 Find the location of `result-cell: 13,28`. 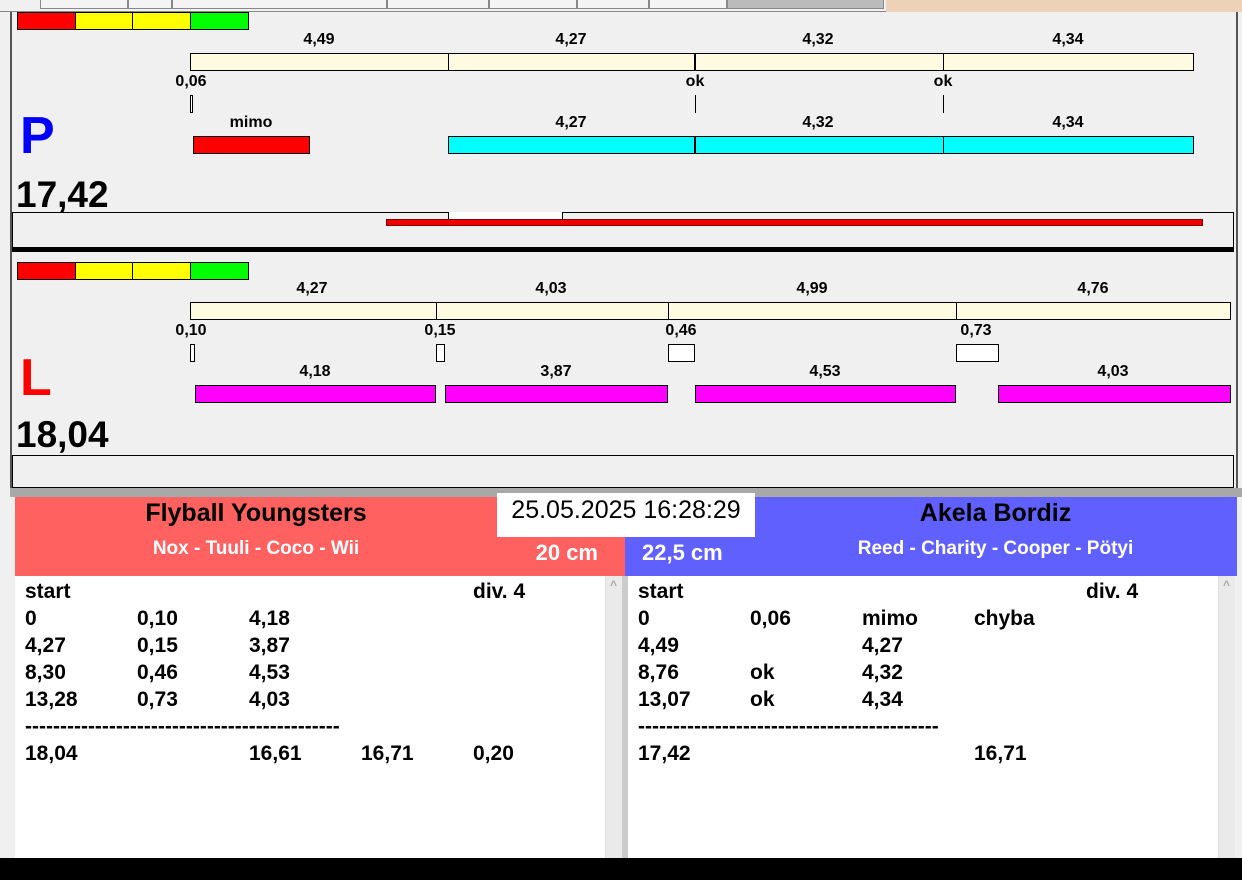

result-cell: 13,28 is located at coordinates (51, 699).